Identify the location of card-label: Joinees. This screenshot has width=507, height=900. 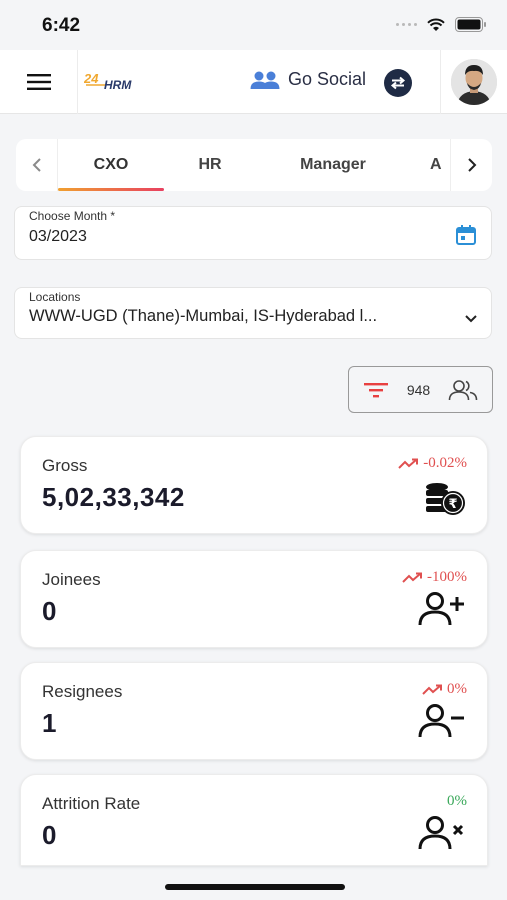
(71, 579).